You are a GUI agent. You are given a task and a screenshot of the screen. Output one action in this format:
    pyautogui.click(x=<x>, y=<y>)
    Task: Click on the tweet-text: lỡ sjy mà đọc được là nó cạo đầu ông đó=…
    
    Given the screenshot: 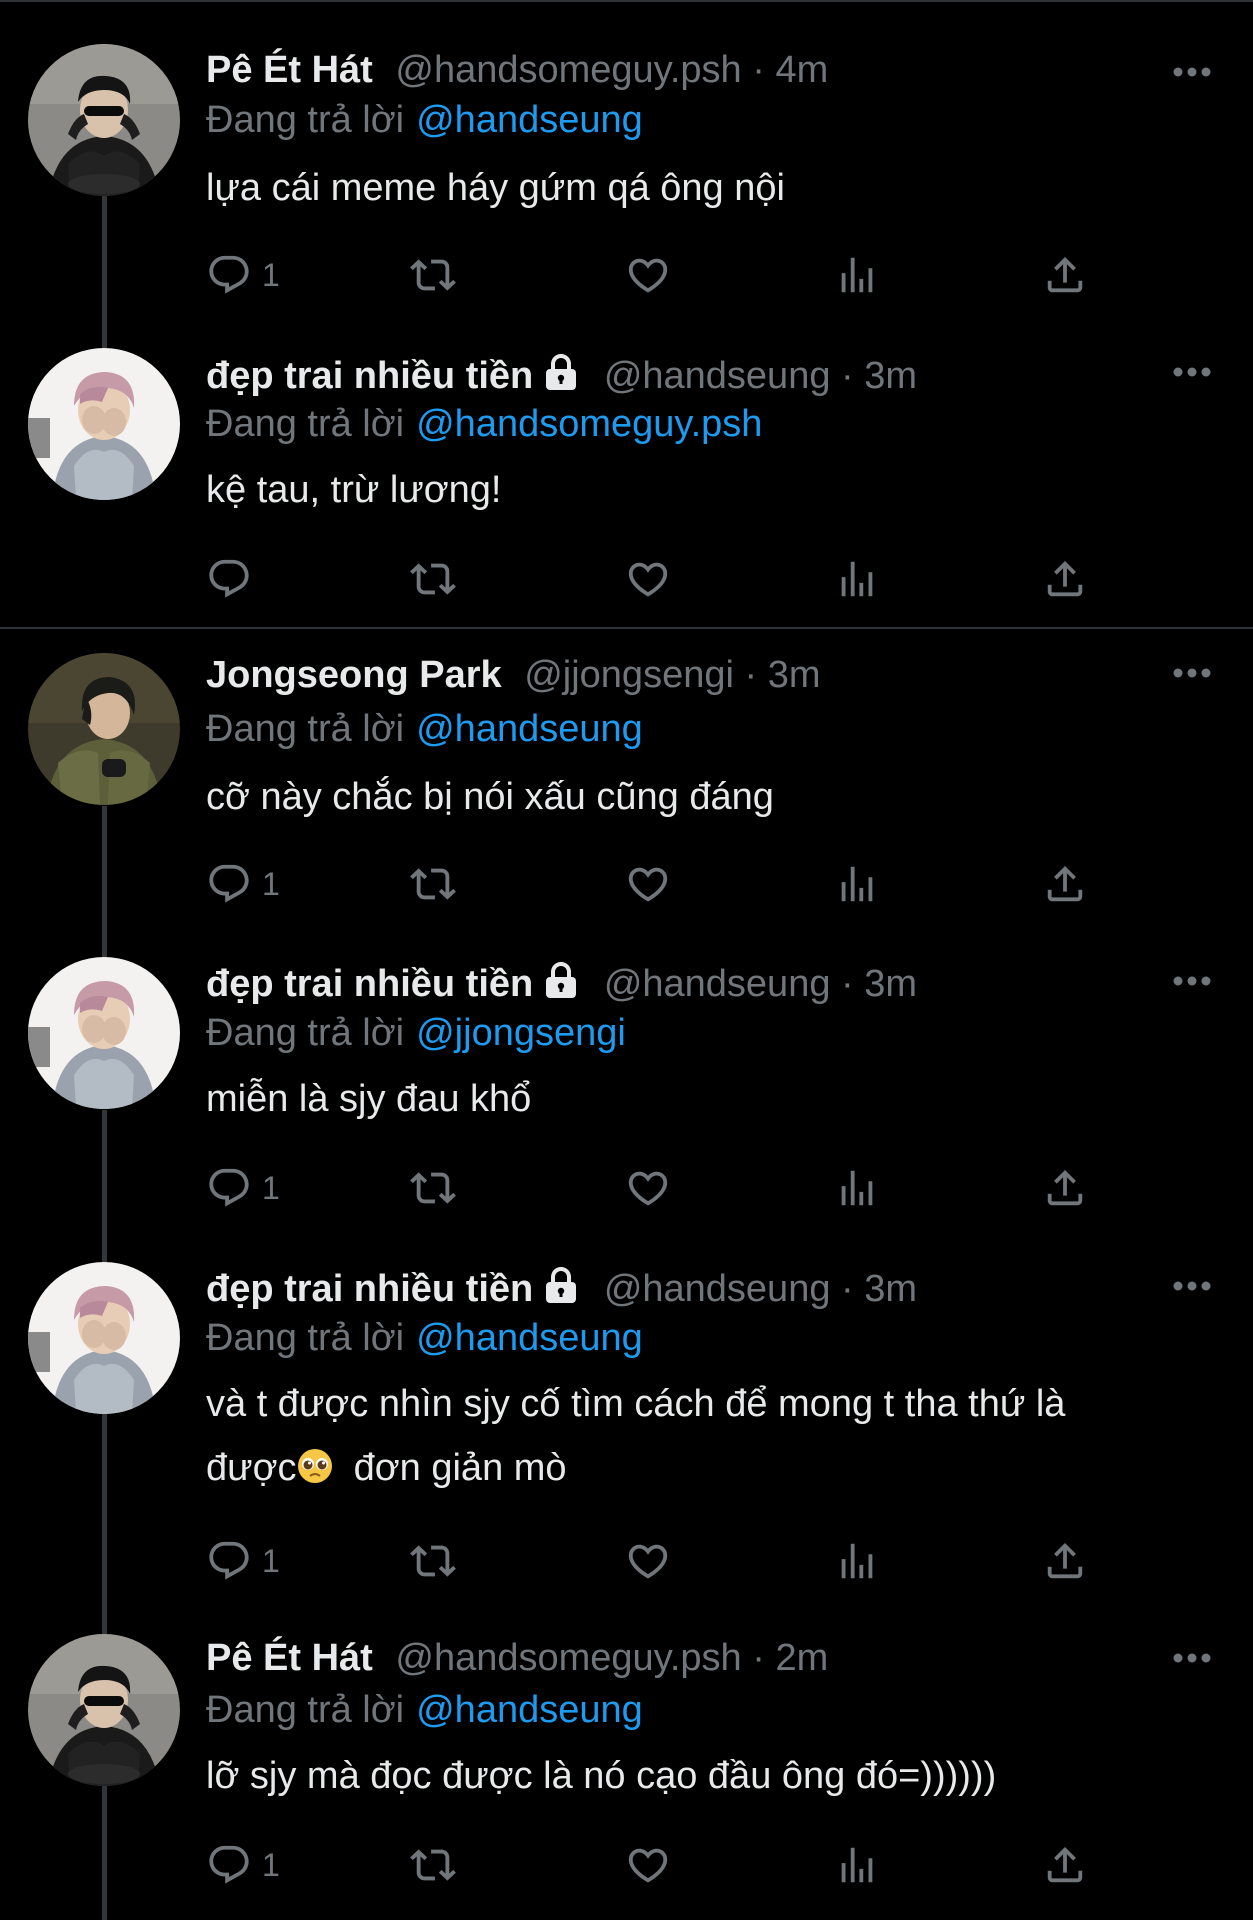 What is the action you would take?
    pyautogui.click(x=601, y=1776)
    